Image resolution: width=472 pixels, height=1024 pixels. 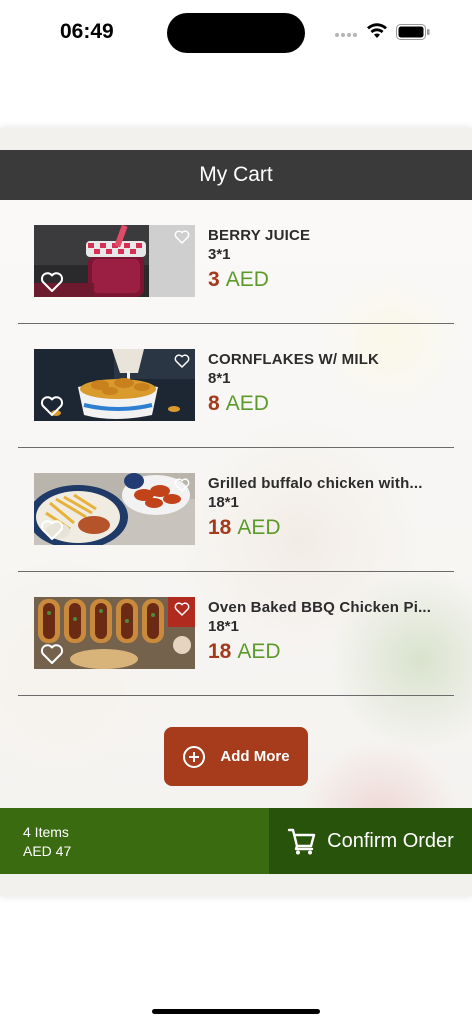 I want to click on confirm-order-button: Confirm Order, so click(x=370, y=841).